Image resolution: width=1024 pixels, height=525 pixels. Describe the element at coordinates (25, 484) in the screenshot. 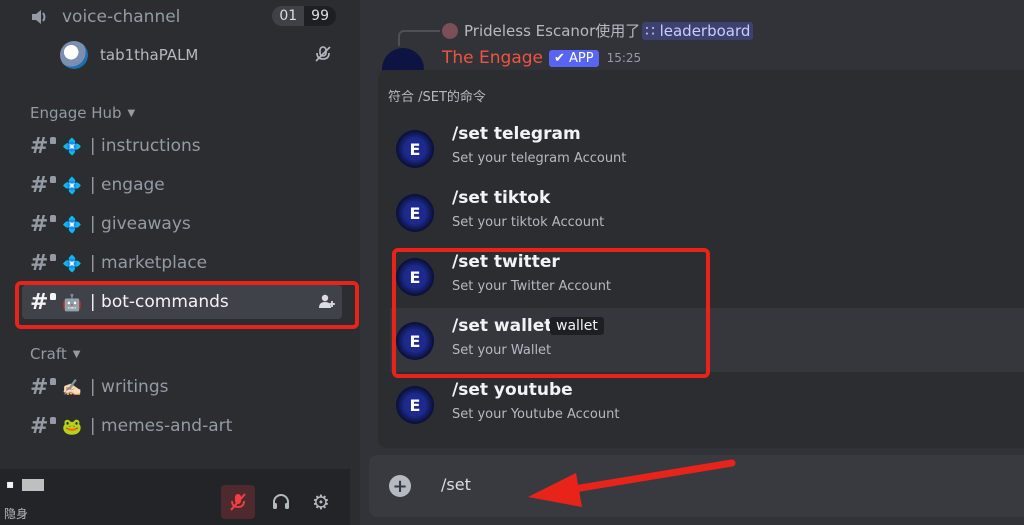

I see `panel-user-avatar-blurred: ▪` at that location.